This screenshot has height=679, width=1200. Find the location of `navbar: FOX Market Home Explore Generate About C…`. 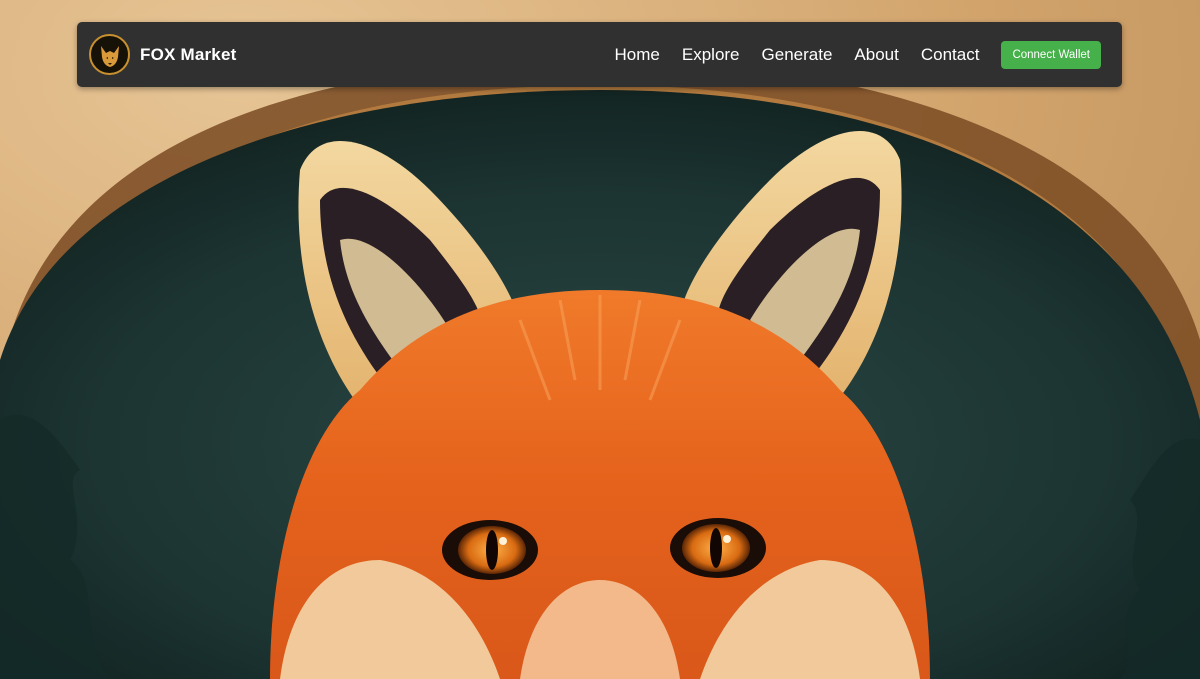

navbar: FOX Market Home Explore Generate About C… is located at coordinates (599, 54).